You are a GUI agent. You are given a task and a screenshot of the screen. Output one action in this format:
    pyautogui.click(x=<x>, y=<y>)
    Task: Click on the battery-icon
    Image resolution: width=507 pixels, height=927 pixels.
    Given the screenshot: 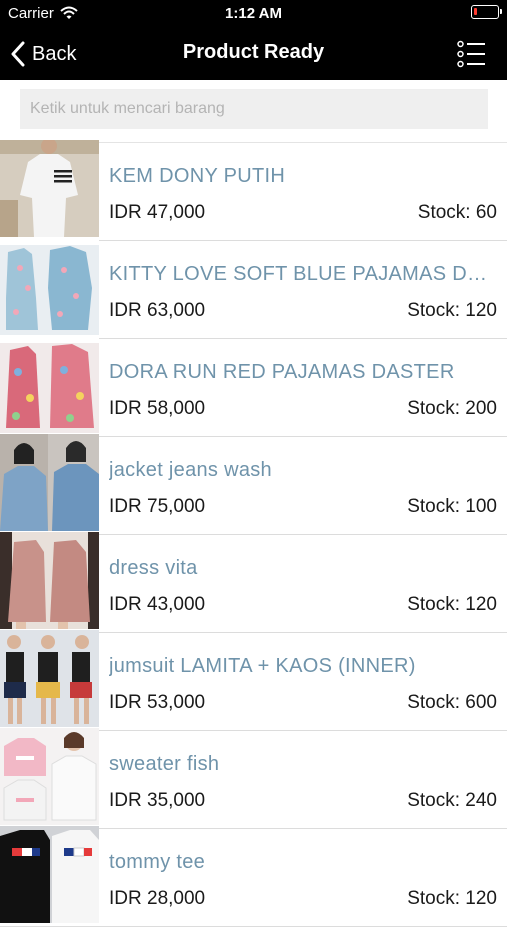 What is the action you would take?
    pyautogui.click(x=486, y=12)
    